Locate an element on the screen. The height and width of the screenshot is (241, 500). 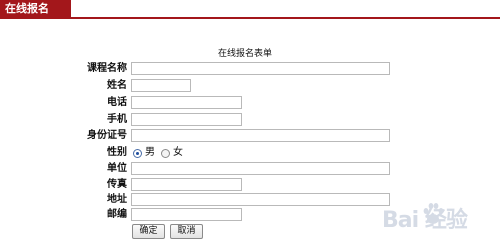
baidu-paw-icon is located at coordinates (433, 213).